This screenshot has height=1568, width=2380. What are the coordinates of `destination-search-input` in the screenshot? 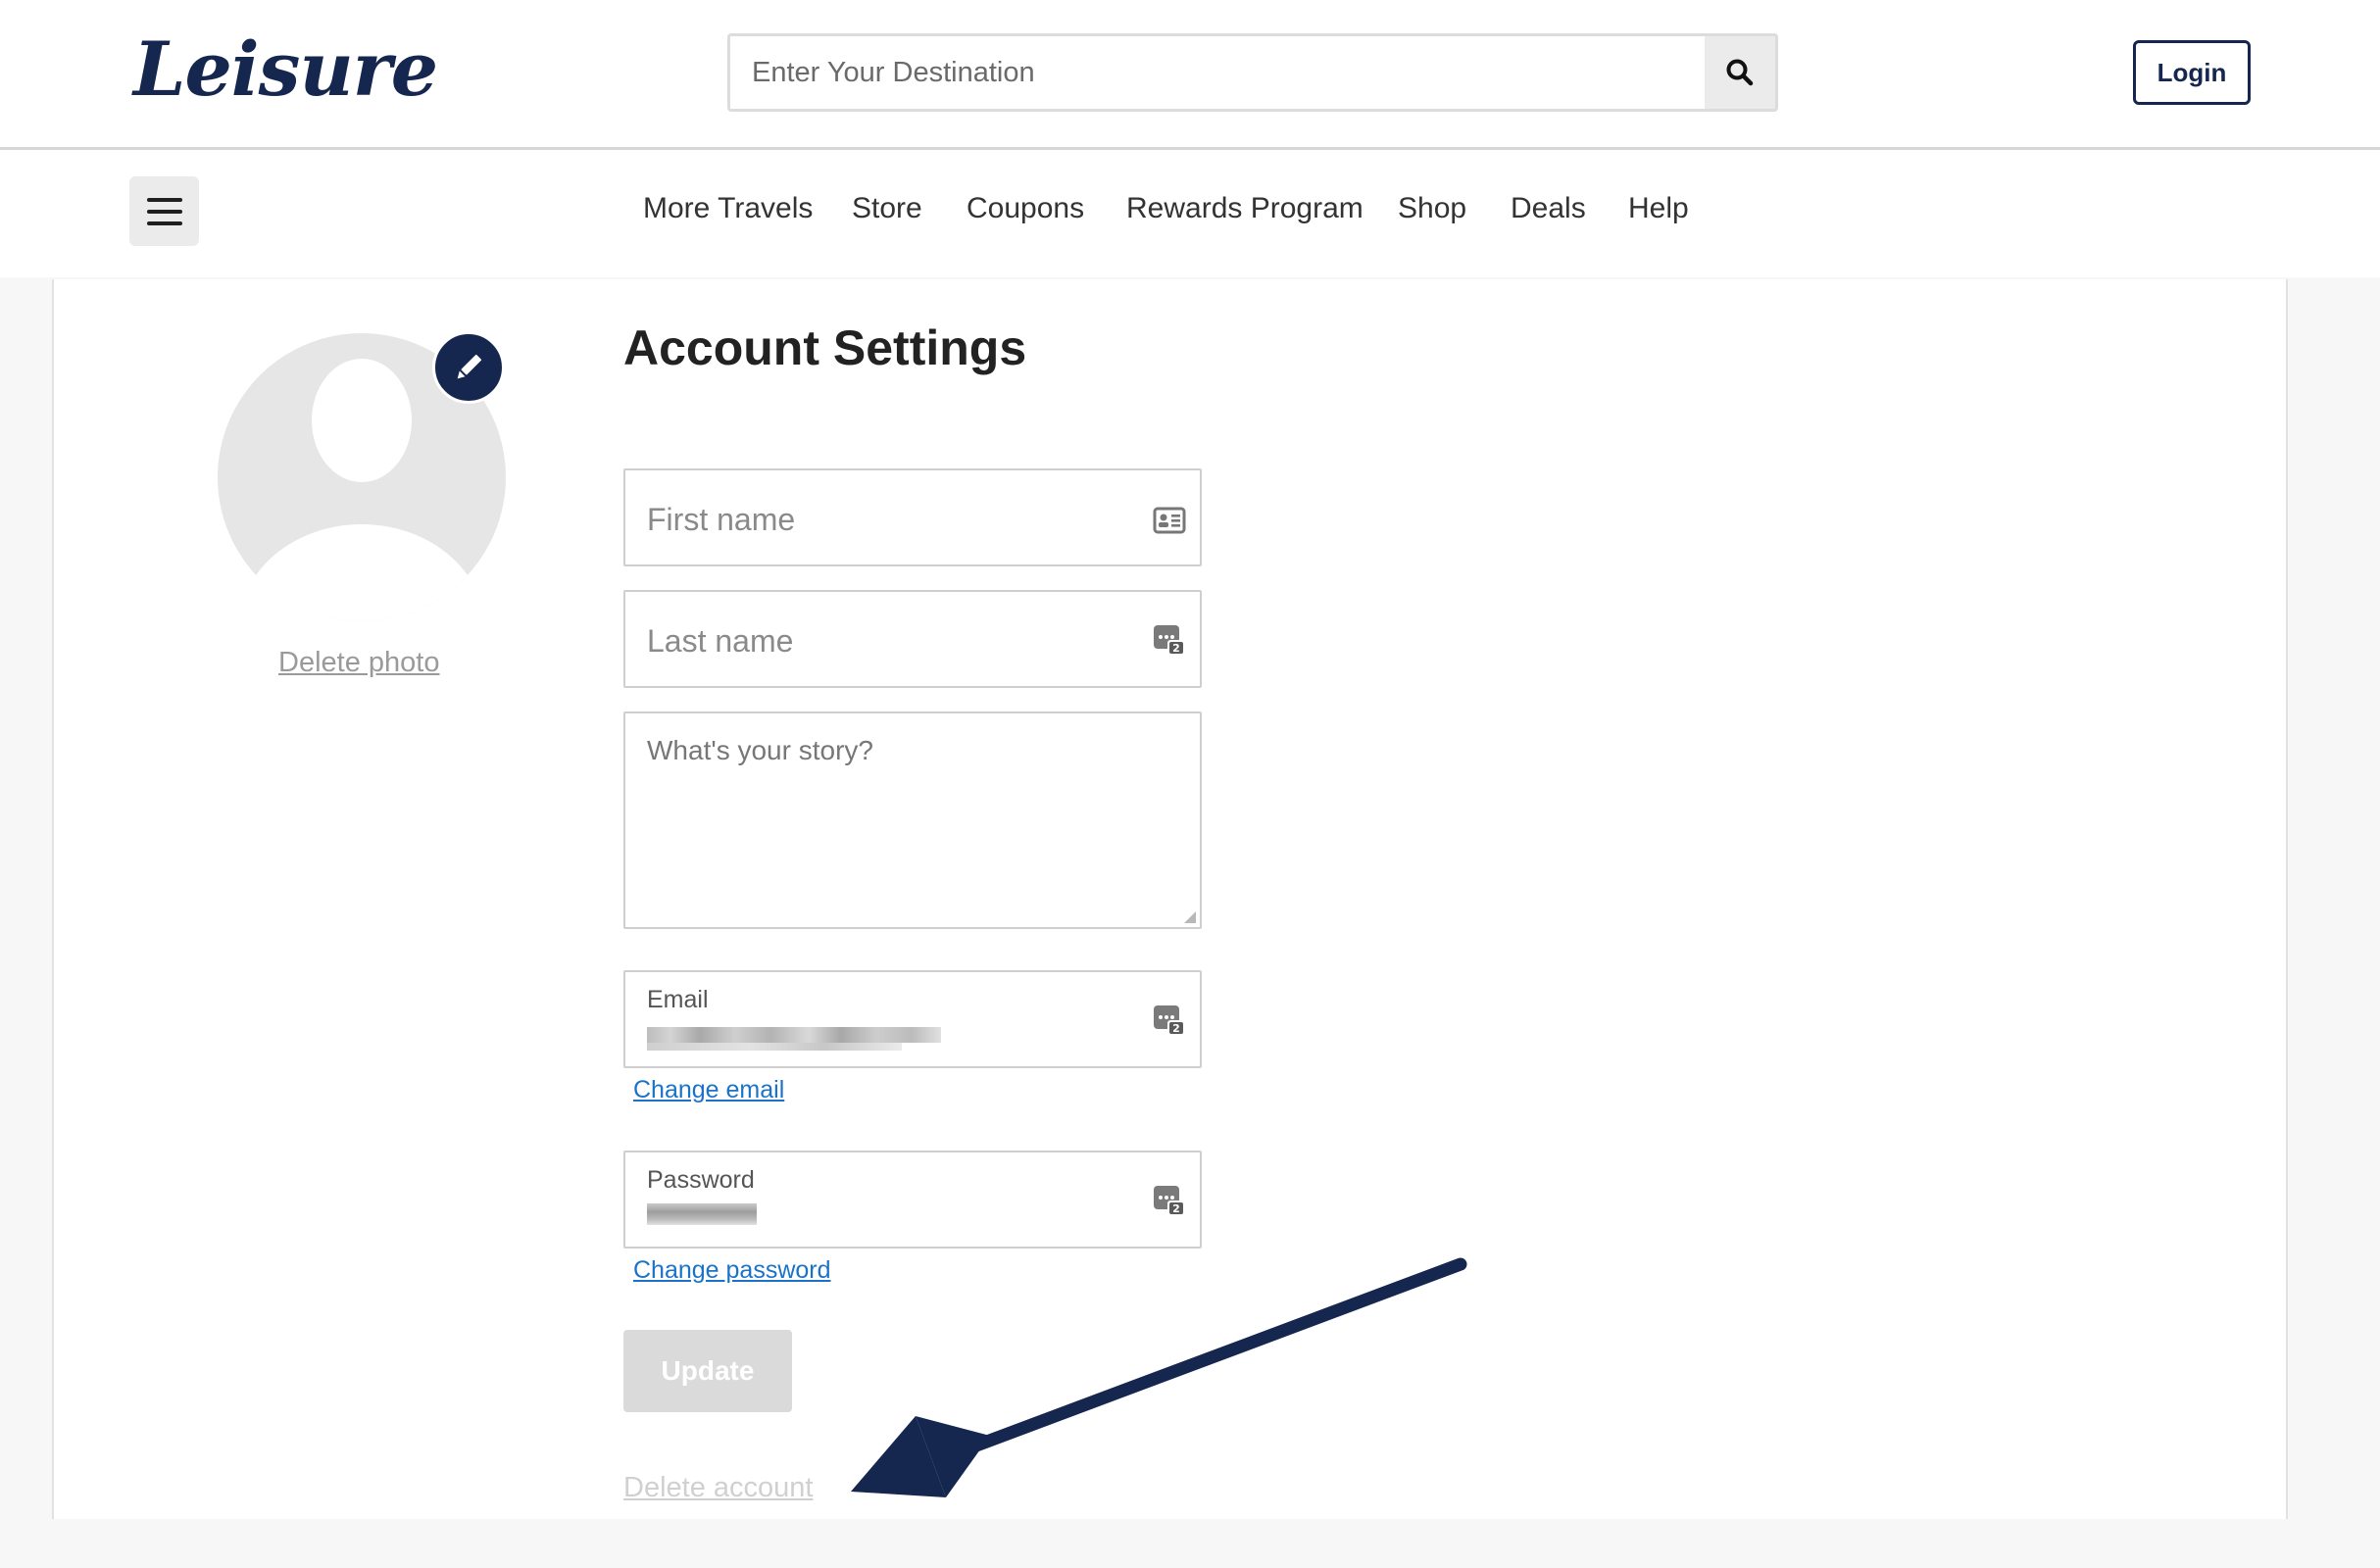 It's located at (1220, 72).